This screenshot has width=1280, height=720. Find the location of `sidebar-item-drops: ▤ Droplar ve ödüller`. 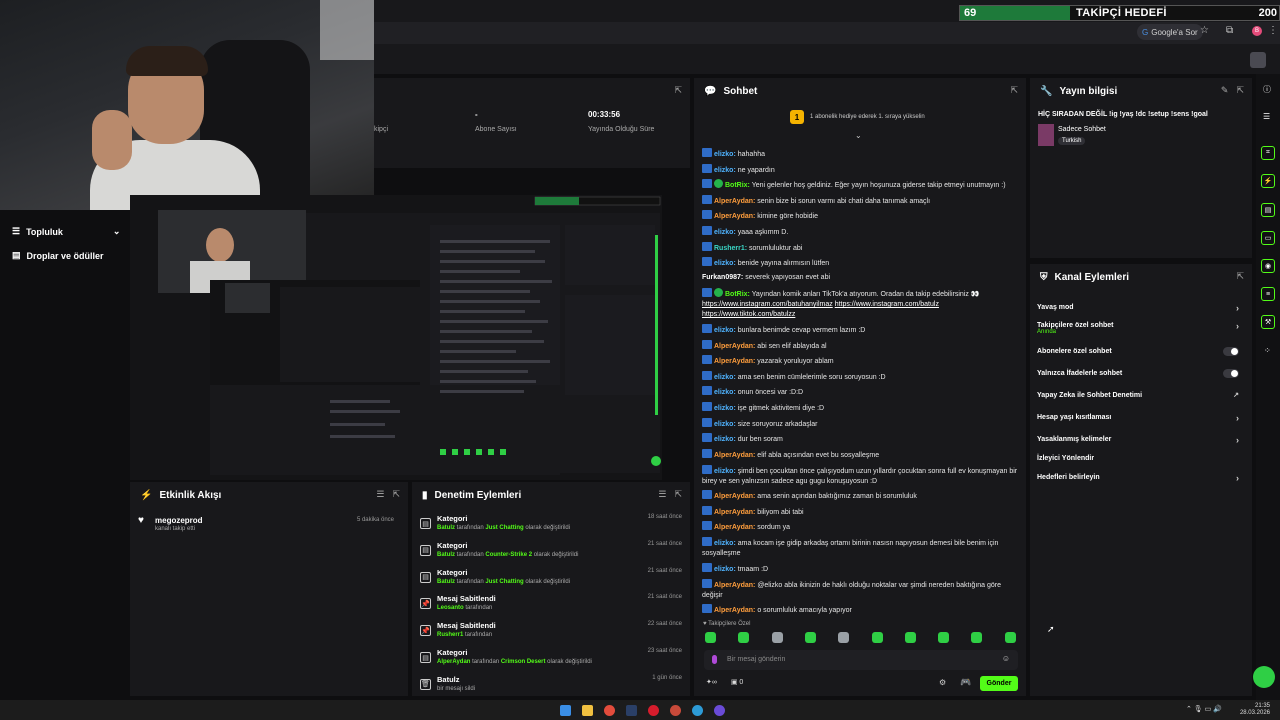

sidebar-item-drops: ▤ Droplar ve ödüller is located at coordinates (58, 255).